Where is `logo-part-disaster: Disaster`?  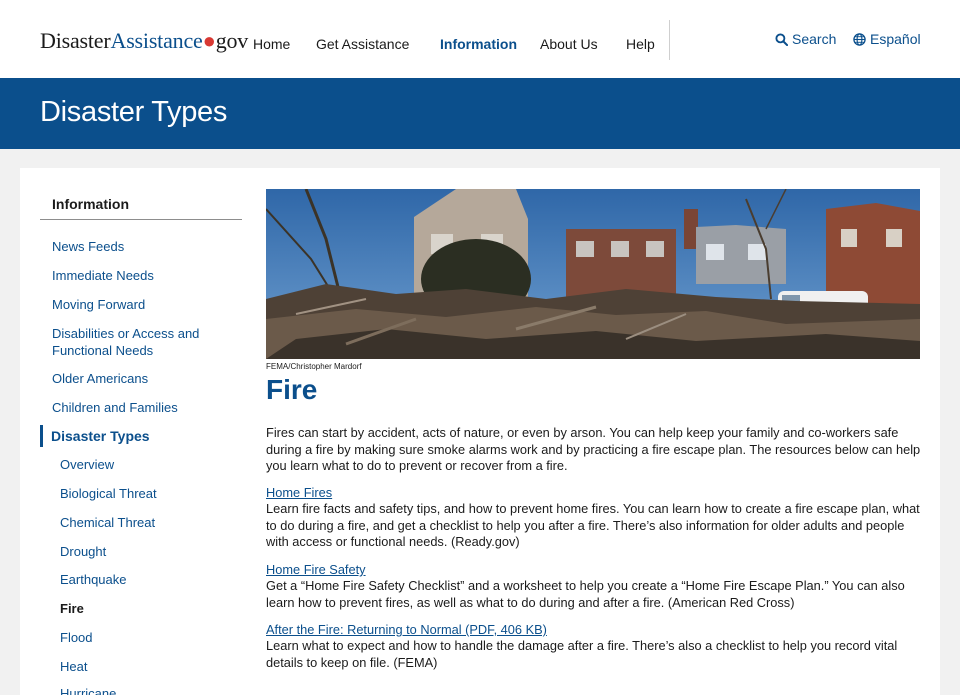 logo-part-disaster: Disaster is located at coordinates (75, 40).